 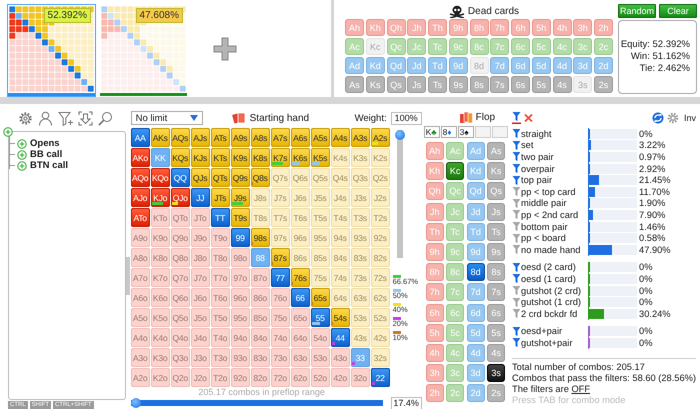 What do you see at coordinates (320, 257) in the screenshot?
I see `hand-cell: 85s` at bounding box center [320, 257].